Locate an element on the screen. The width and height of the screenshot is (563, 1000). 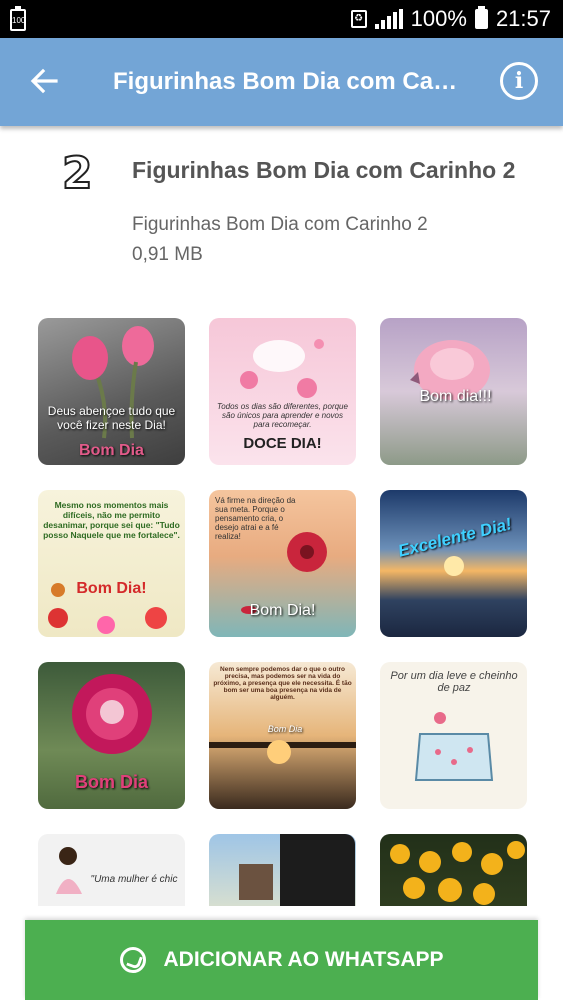
sticker-3: Bom dia!!! is located at coordinates (453, 391).